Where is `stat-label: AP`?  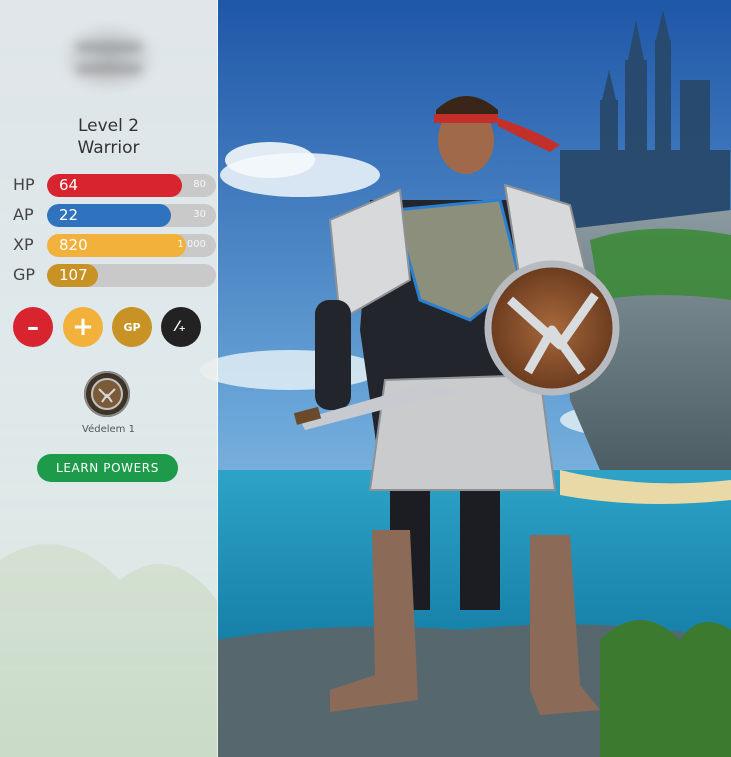 stat-label: AP is located at coordinates (23, 214).